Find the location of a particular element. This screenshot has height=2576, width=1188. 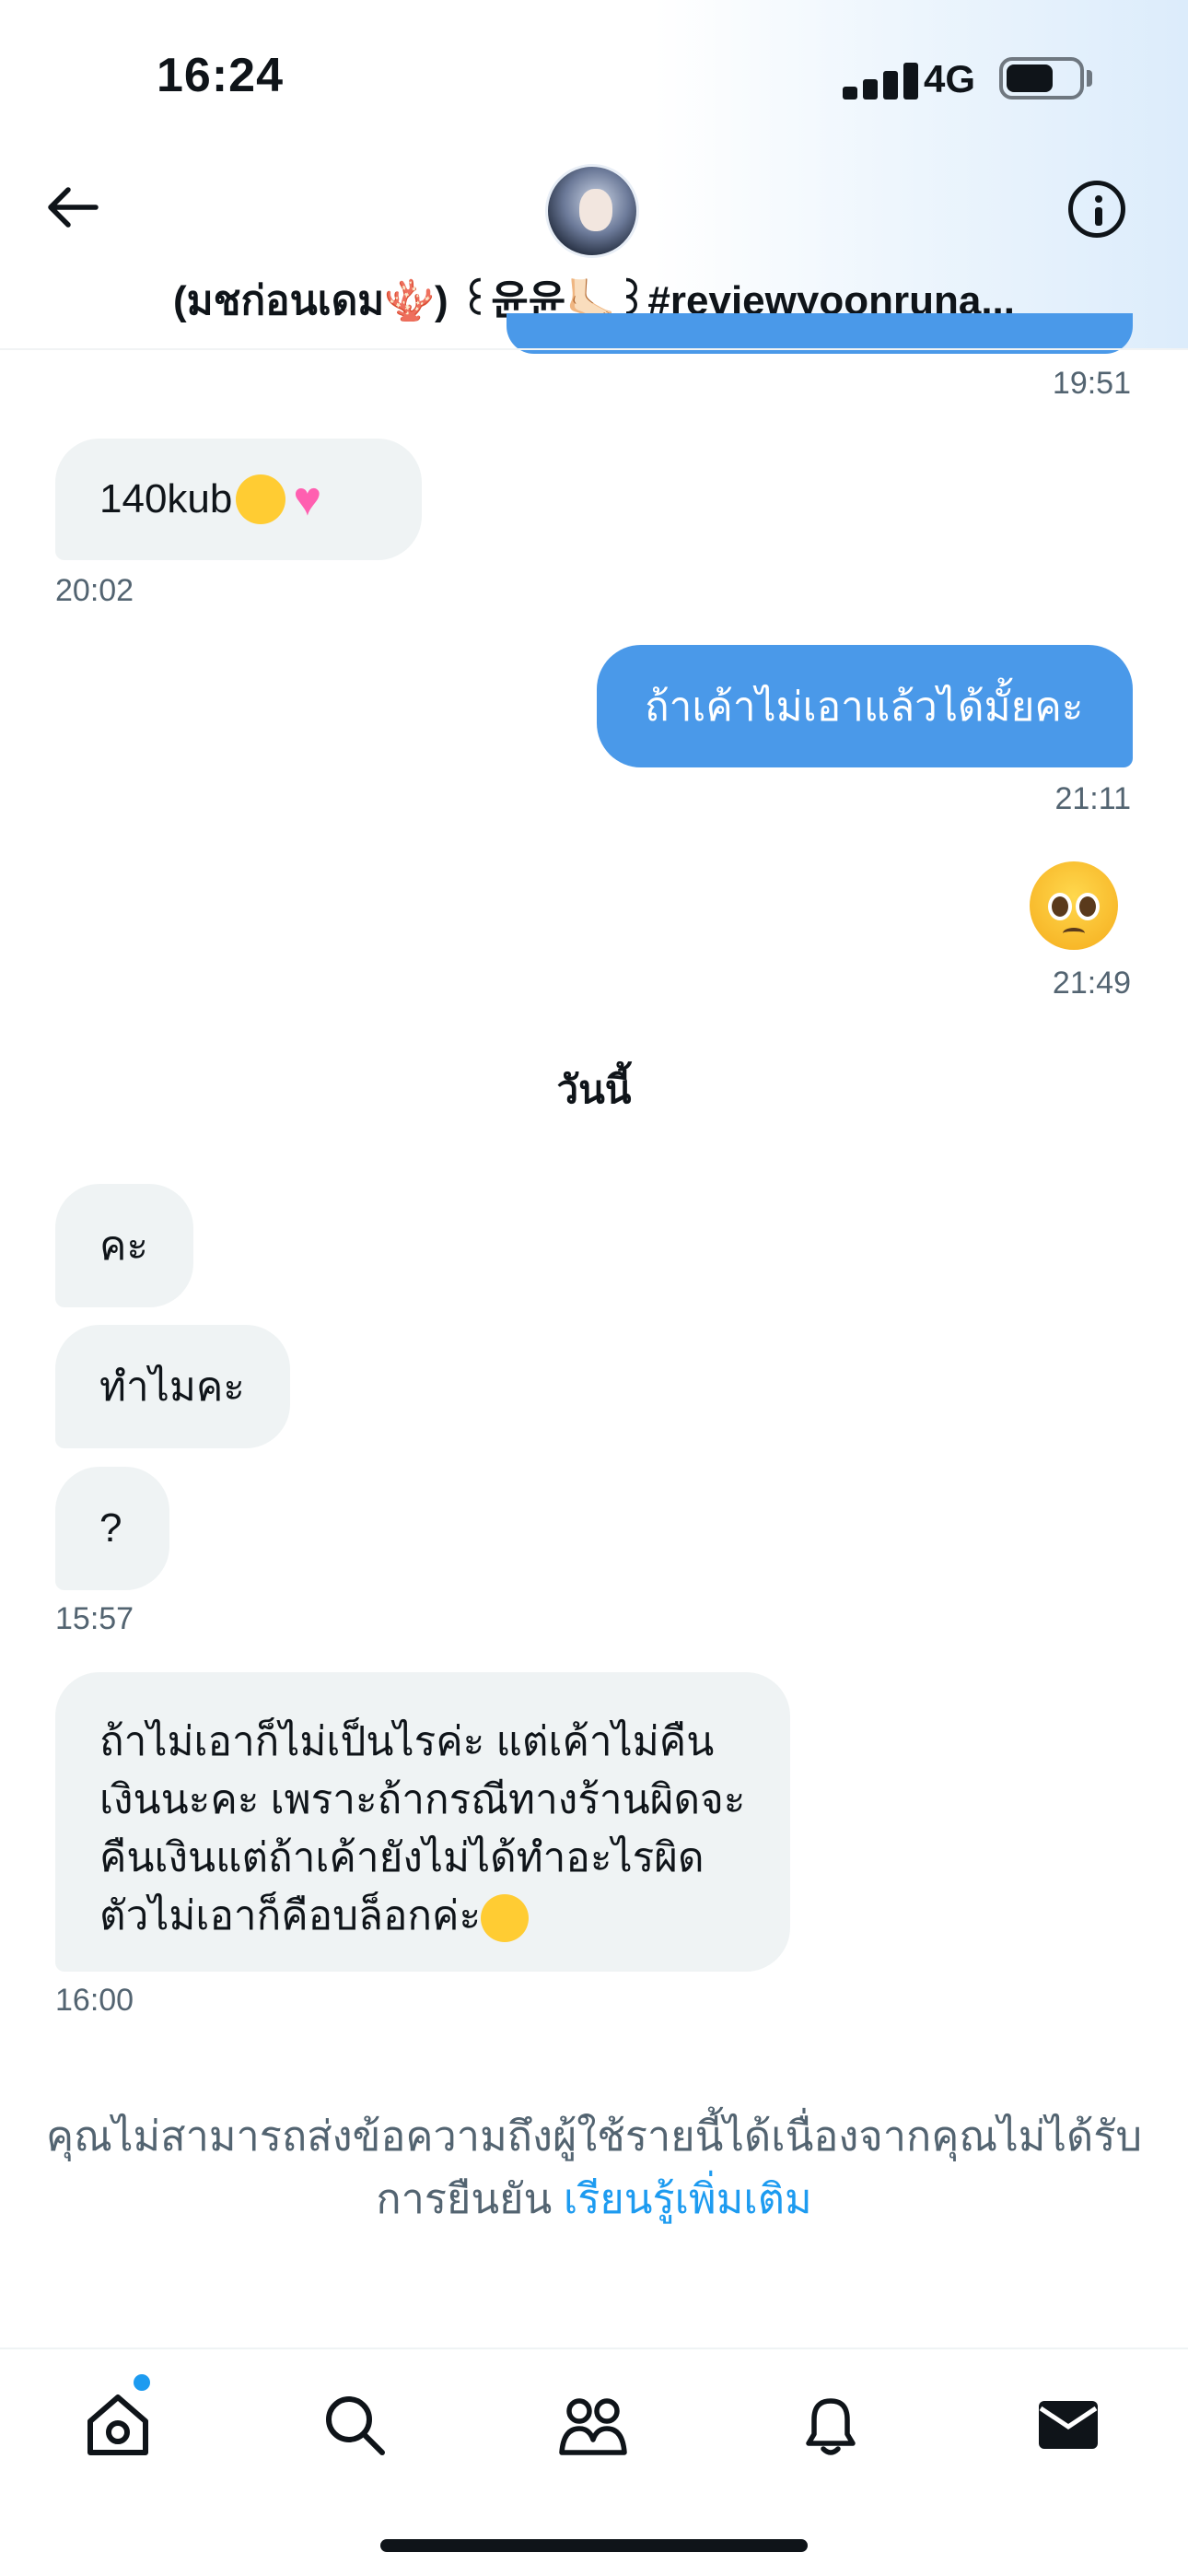

message-bubble-incoming: ? is located at coordinates (112, 1528).